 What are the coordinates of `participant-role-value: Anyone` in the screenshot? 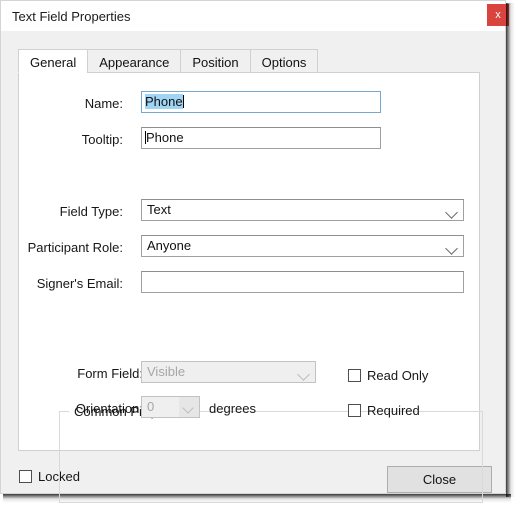 It's located at (169, 245).